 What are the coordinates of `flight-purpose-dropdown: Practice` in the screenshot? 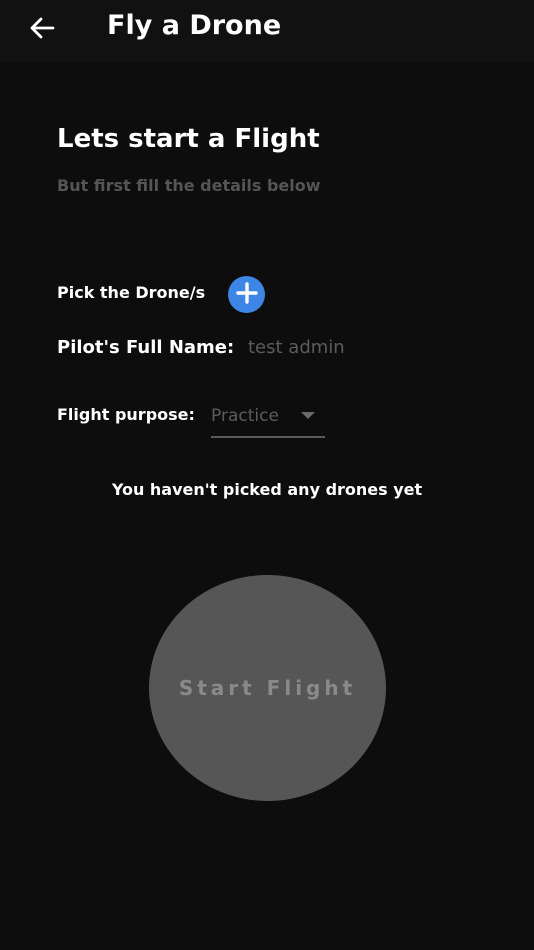 It's located at (268, 418).